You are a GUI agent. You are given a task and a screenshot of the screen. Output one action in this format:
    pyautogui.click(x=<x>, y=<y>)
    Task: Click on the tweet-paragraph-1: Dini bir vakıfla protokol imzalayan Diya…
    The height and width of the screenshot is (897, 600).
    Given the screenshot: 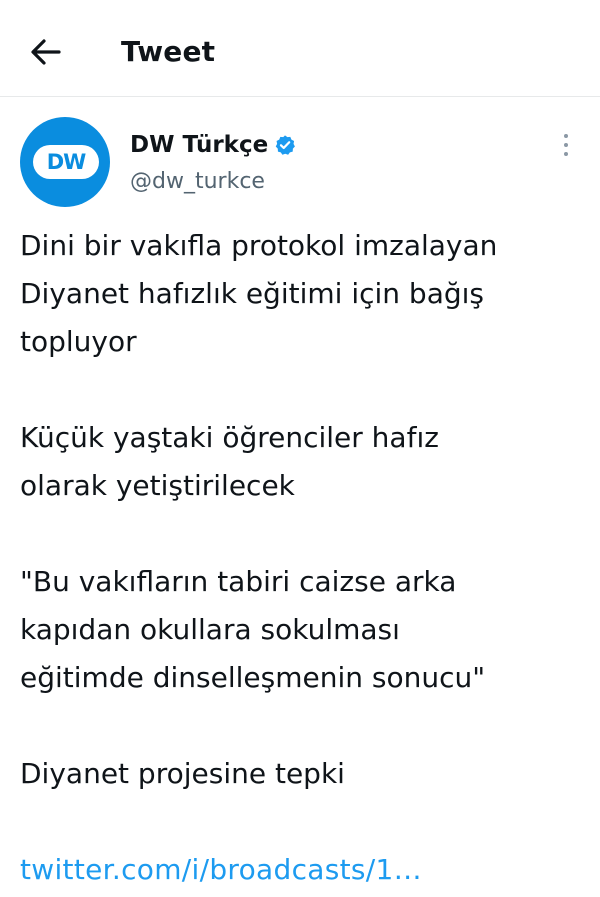 What is the action you would take?
    pyautogui.click(x=259, y=293)
    